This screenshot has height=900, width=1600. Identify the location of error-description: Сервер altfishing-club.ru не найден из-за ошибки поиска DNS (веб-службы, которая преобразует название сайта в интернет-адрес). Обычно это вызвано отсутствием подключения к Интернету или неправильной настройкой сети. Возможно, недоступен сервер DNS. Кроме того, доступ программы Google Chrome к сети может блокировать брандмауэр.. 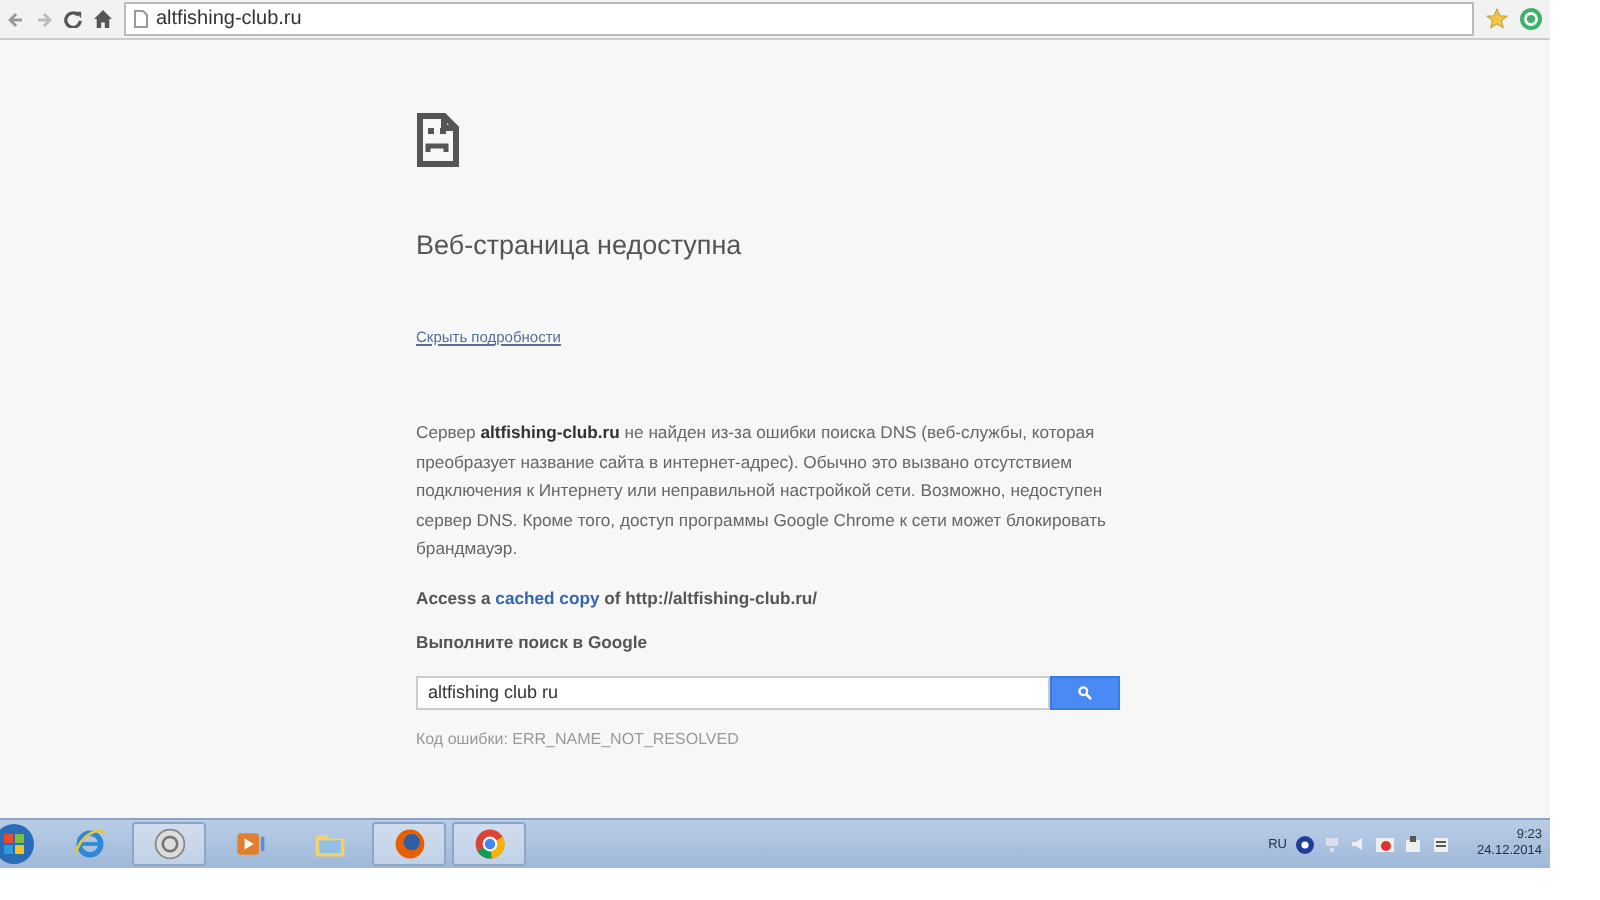
(762, 491).